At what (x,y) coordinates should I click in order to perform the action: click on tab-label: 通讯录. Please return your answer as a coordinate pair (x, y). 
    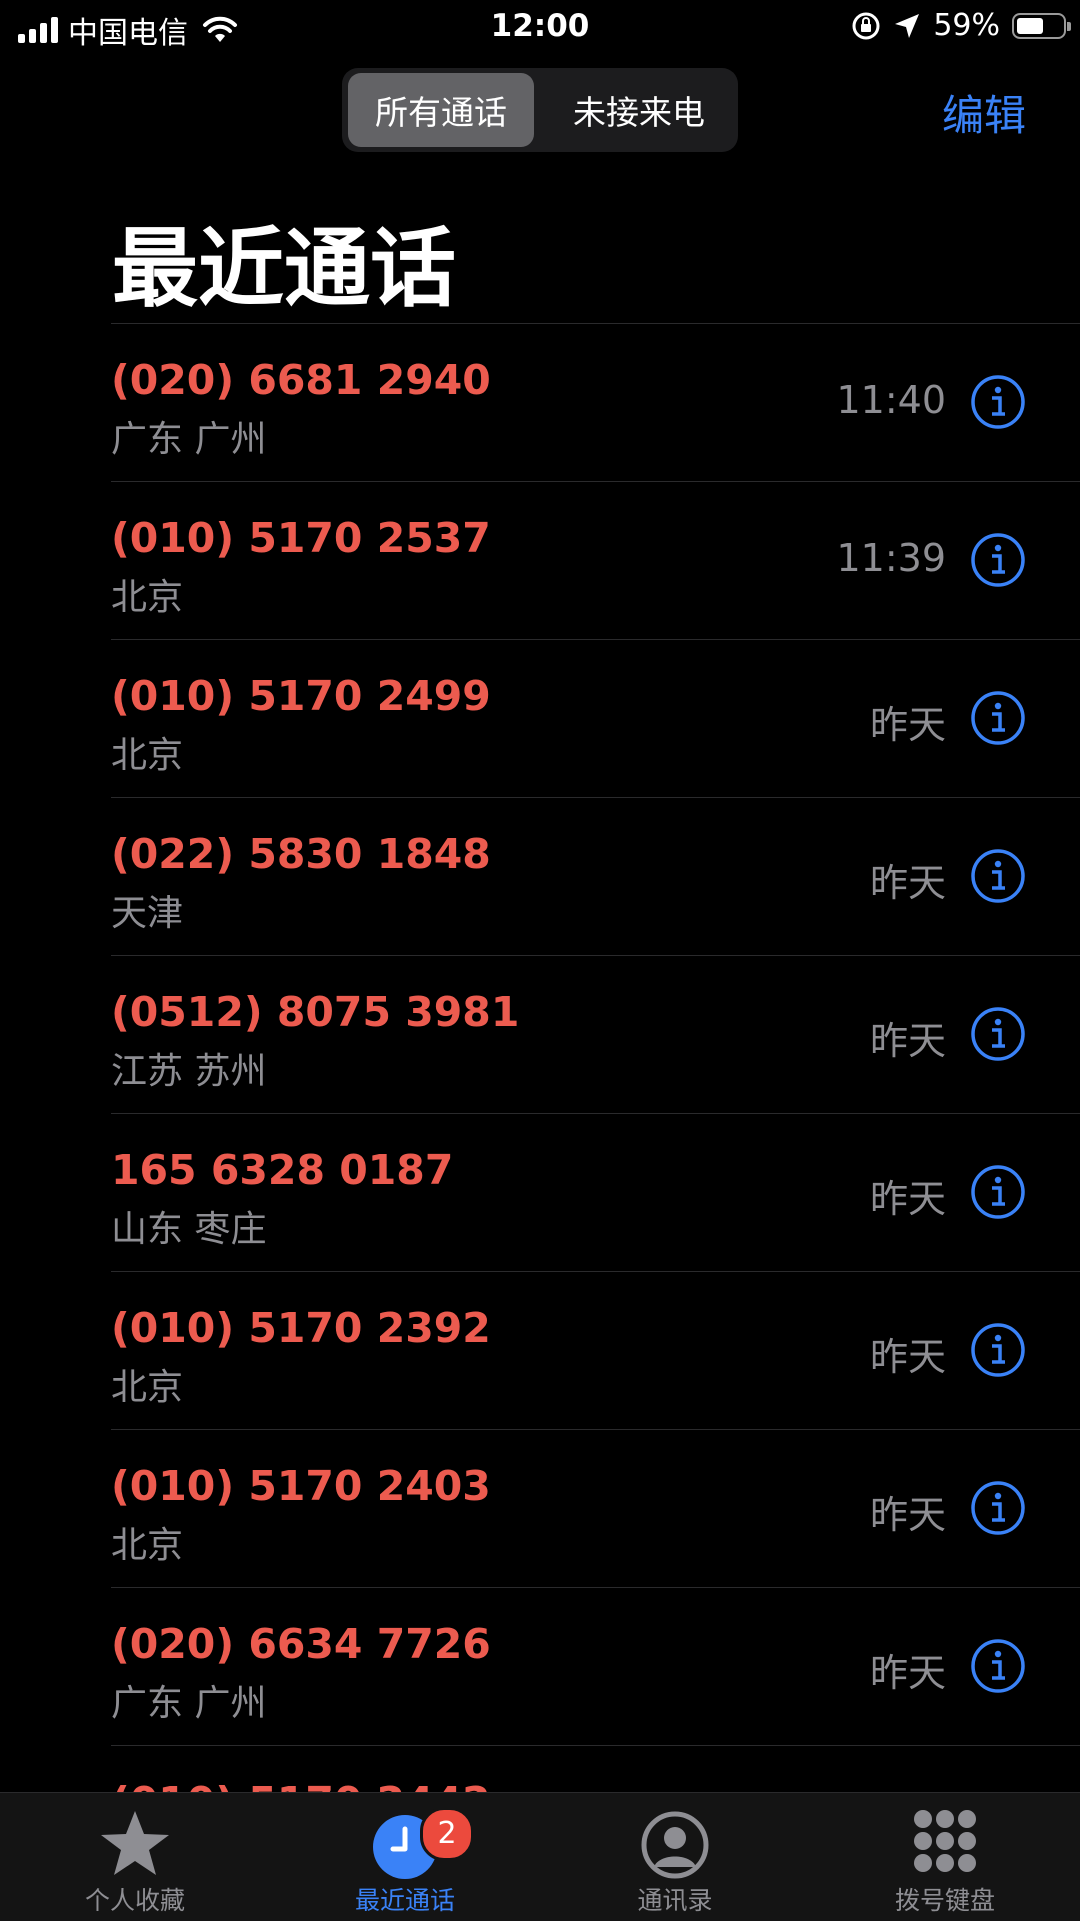
    Looking at the image, I should click on (675, 1900).